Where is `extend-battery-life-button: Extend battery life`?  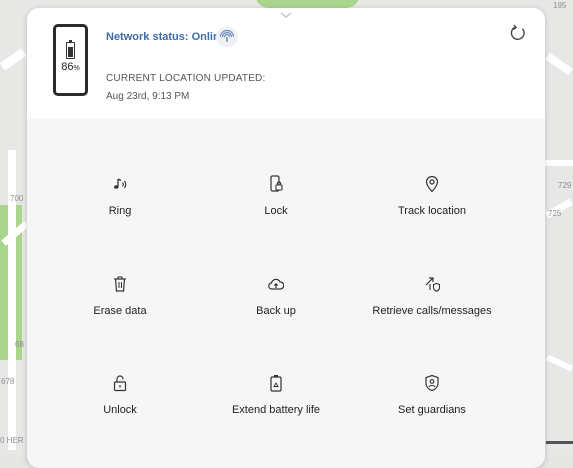 extend-battery-life-button: Extend battery life is located at coordinates (276, 409).